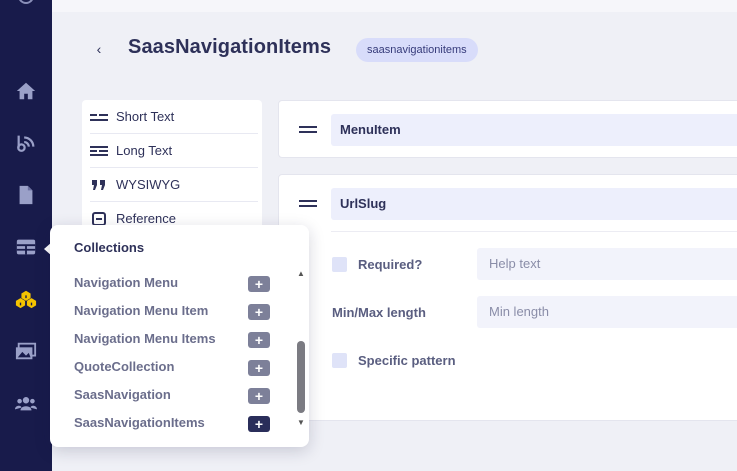 This screenshot has height=471, width=737. Describe the element at coordinates (379, 312) in the screenshot. I see `minmax-label: Min/Max length` at that location.